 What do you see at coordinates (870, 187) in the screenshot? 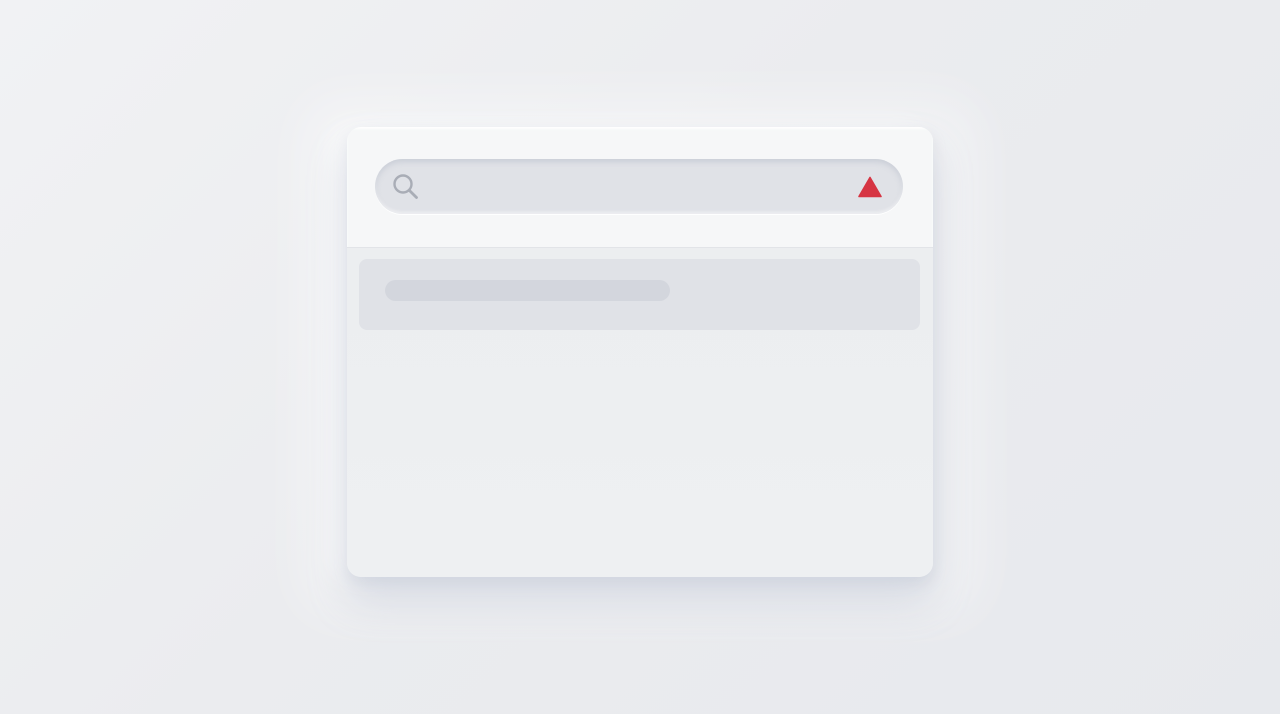
I see `warning-icon` at bounding box center [870, 187].